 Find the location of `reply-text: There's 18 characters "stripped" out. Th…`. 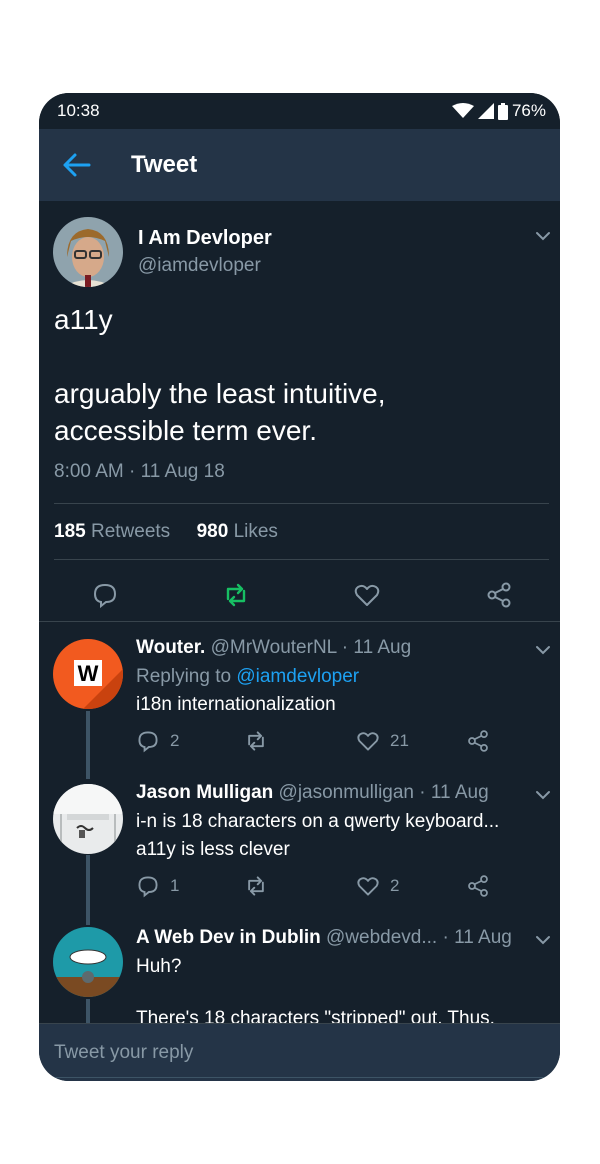

reply-text: There's 18 characters "stripped" out. Th… is located at coordinates (315, 1015).